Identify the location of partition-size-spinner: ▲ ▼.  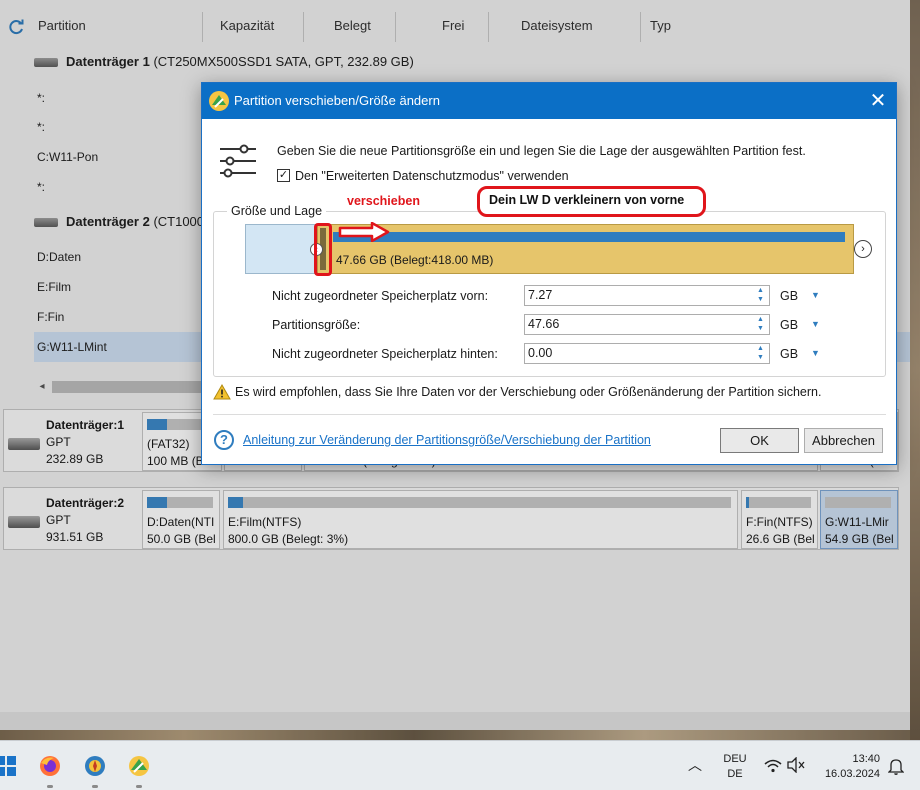
(760, 324).